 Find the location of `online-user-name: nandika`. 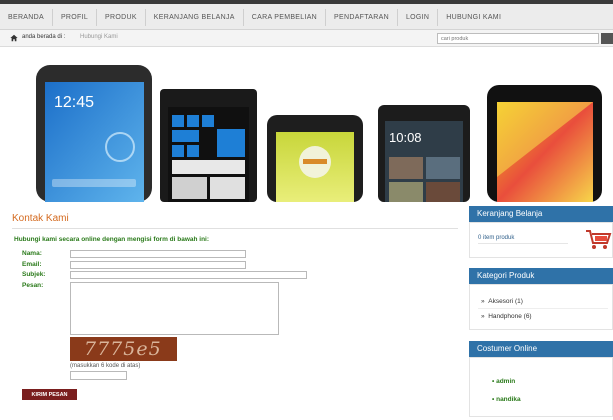

online-user-name: nandika is located at coordinates (508, 399).